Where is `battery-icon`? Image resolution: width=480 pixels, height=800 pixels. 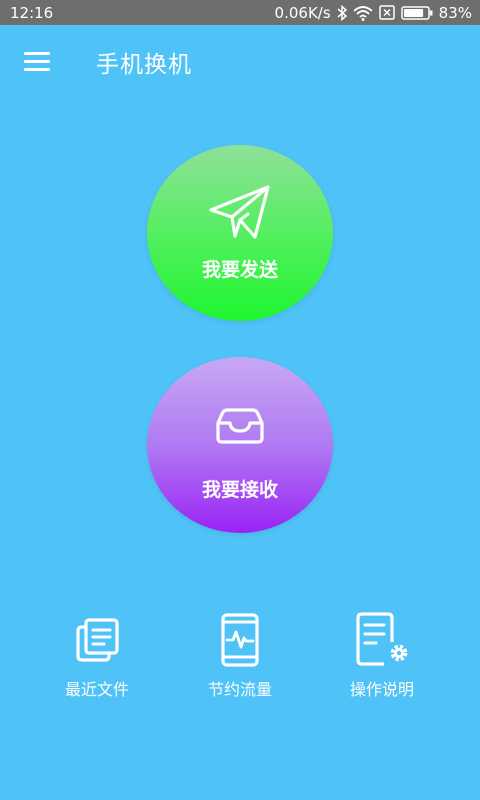
battery-icon is located at coordinates (416, 12).